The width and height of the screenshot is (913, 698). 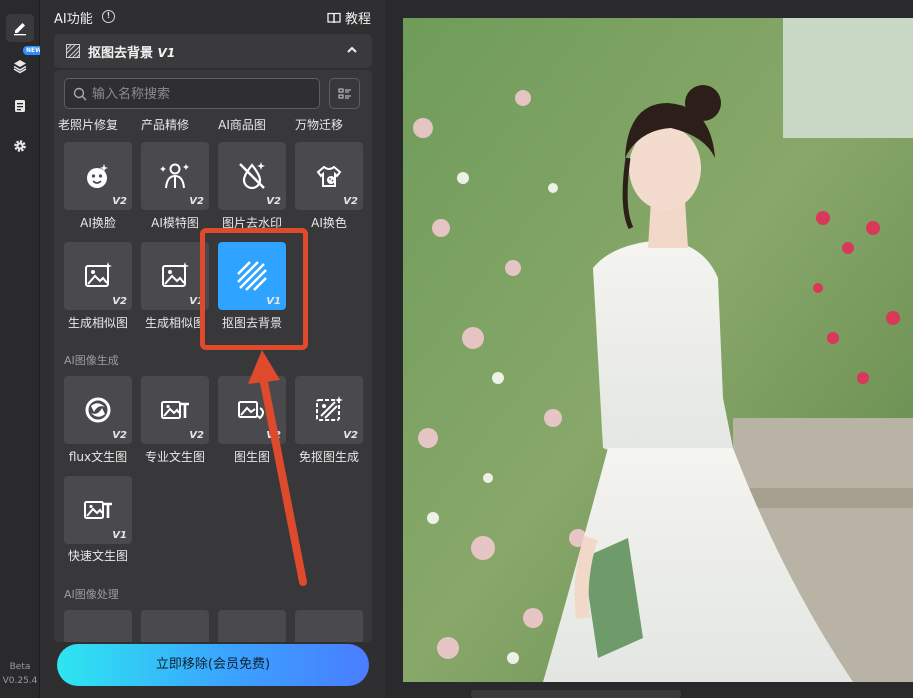 What do you see at coordinates (202, 94) in the screenshot?
I see `search-input` at bounding box center [202, 94].